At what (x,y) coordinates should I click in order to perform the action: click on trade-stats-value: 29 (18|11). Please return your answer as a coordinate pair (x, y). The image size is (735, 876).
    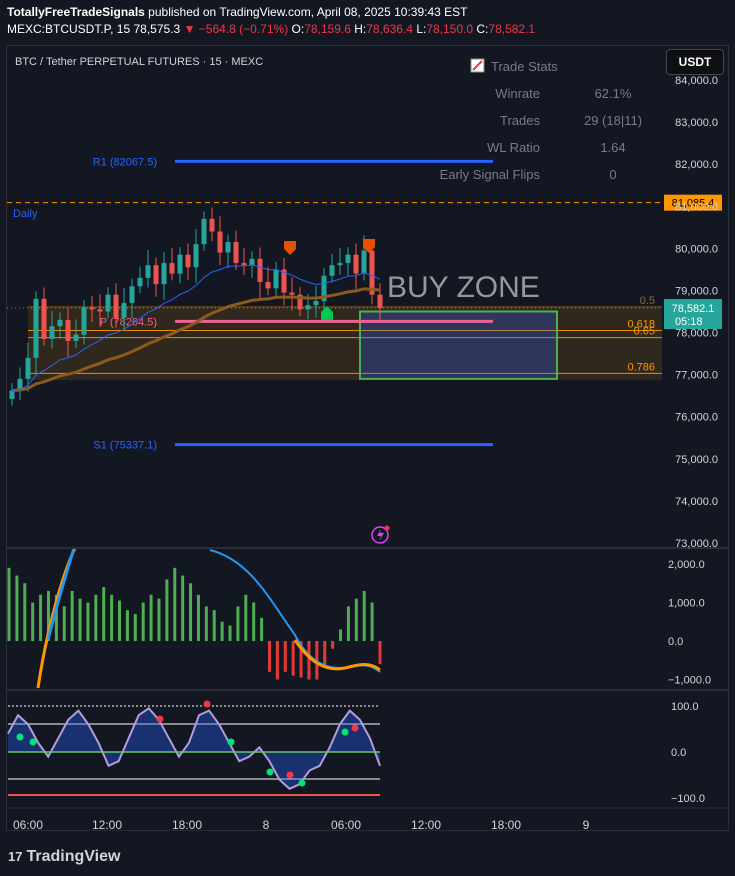
    Looking at the image, I should click on (613, 120).